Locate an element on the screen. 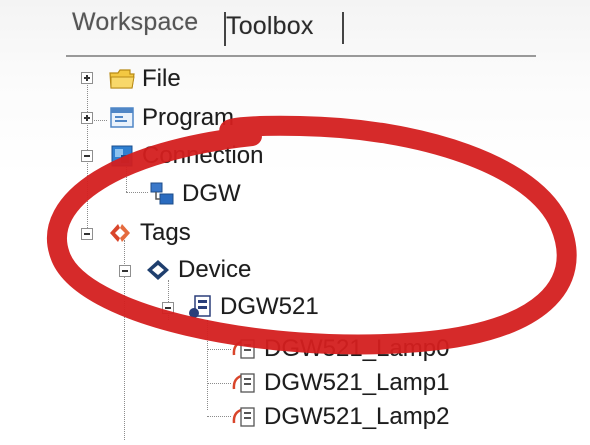 The height and width of the screenshot is (445, 590). tree-node-label: DGW521_Lamp2 is located at coordinates (357, 416).